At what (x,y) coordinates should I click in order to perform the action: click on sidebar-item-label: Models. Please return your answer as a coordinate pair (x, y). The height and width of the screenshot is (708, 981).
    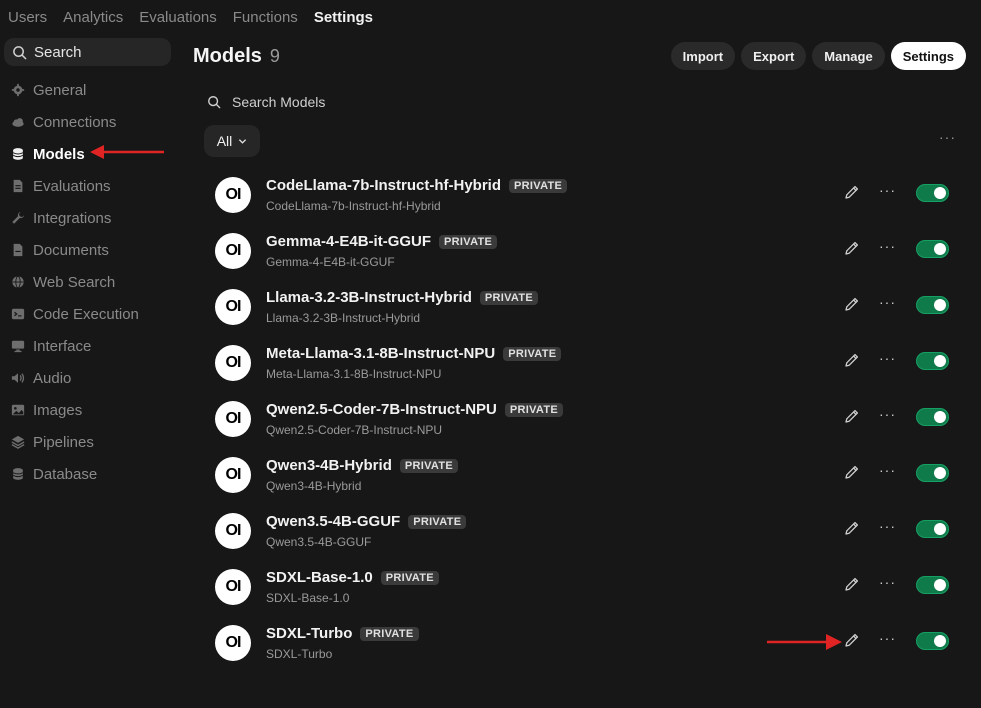
    Looking at the image, I should click on (59, 154).